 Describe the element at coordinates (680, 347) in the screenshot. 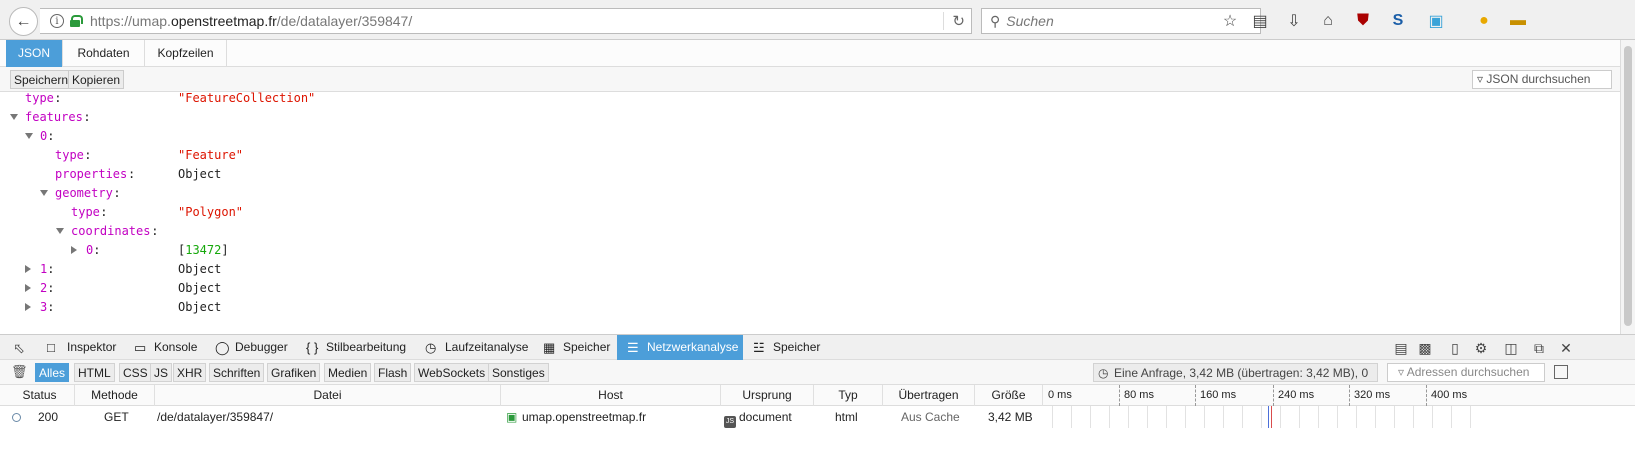

I see `devtools-tab-netzwerkanalyse: ☰ Netzwerkanalyse` at that location.